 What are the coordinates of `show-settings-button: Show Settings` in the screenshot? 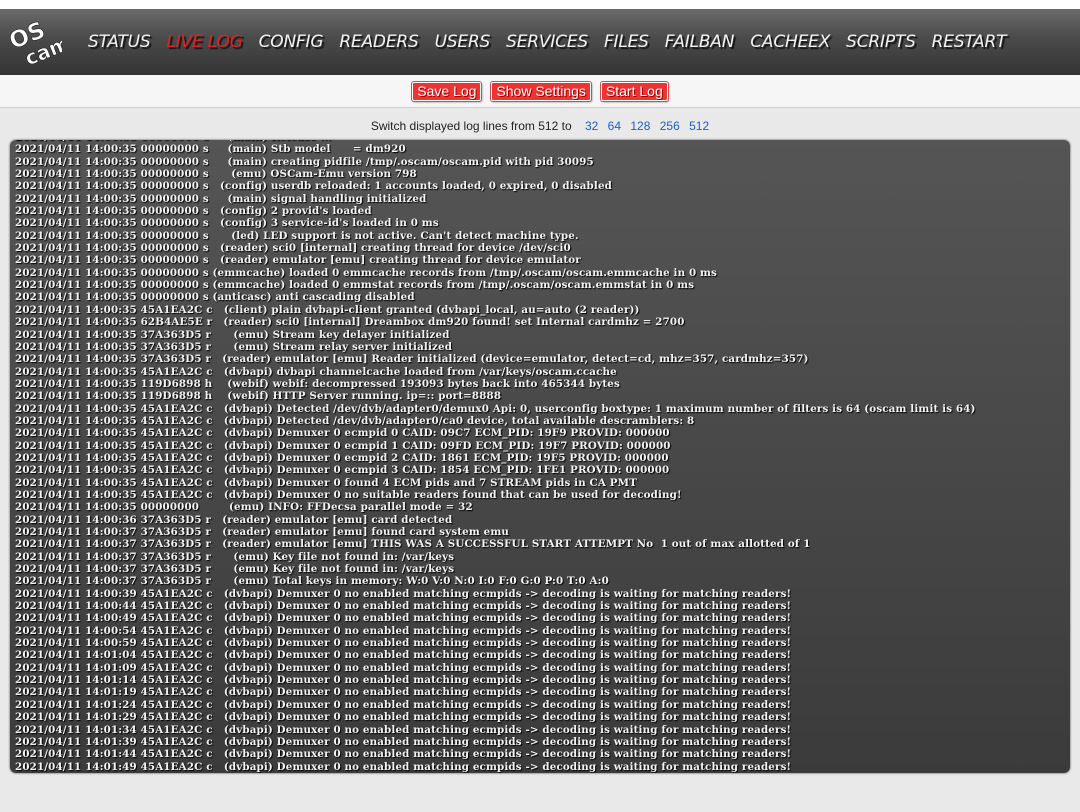 It's located at (541, 91).